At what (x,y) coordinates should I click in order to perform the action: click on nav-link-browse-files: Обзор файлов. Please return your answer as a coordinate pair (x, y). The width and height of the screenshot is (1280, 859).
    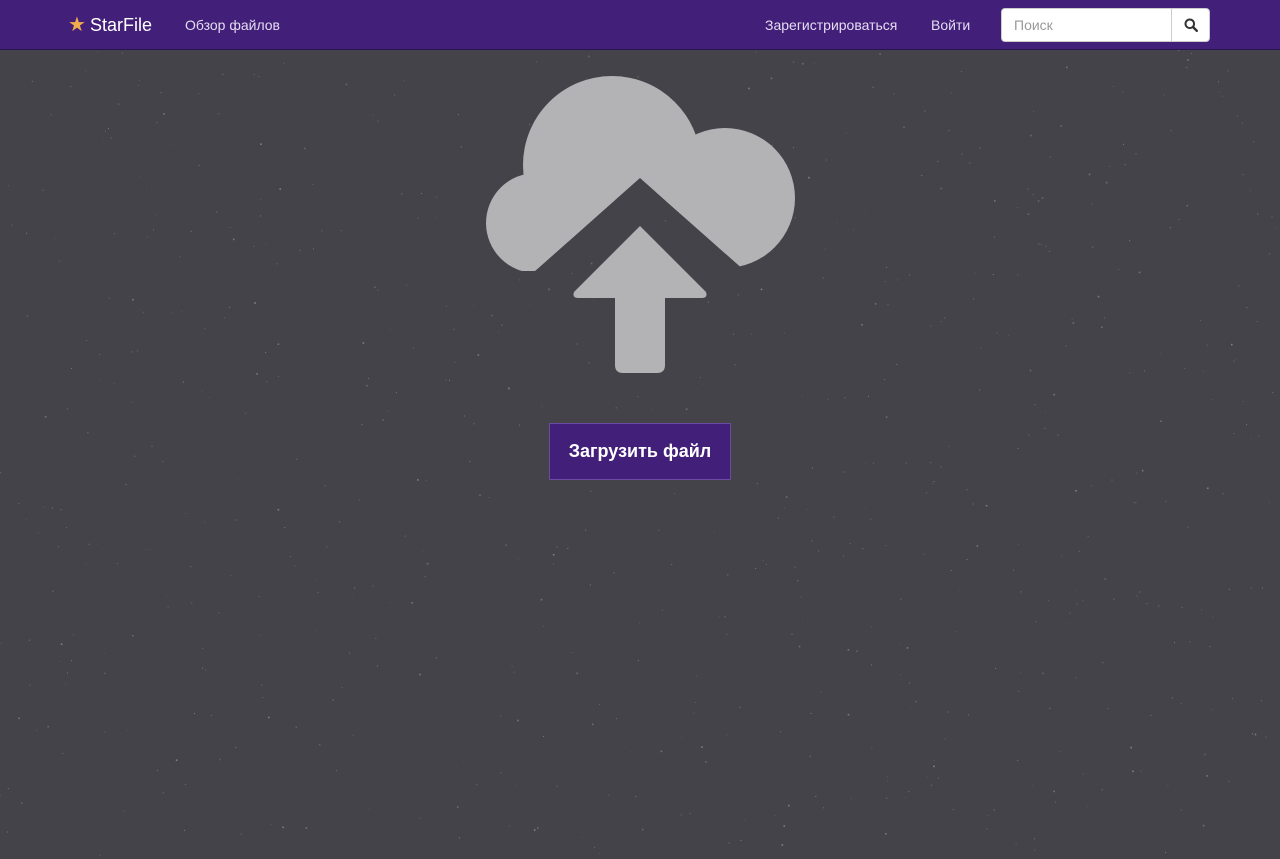
    Looking at the image, I should click on (232, 25).